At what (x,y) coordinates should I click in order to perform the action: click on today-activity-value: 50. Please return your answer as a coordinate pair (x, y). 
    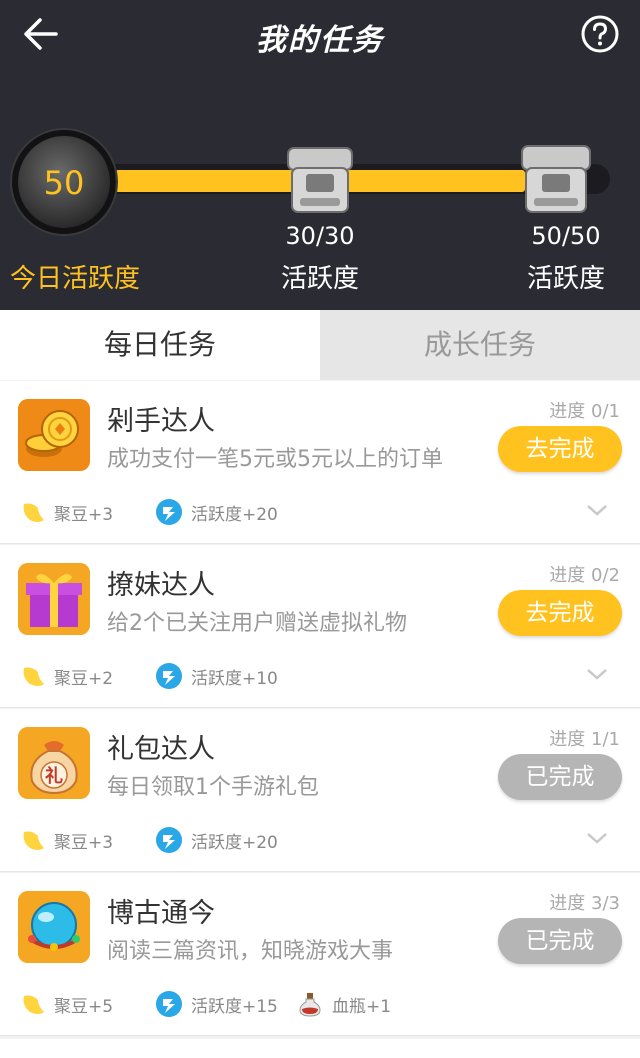
    Looking at the image, I should click on (64, 183).